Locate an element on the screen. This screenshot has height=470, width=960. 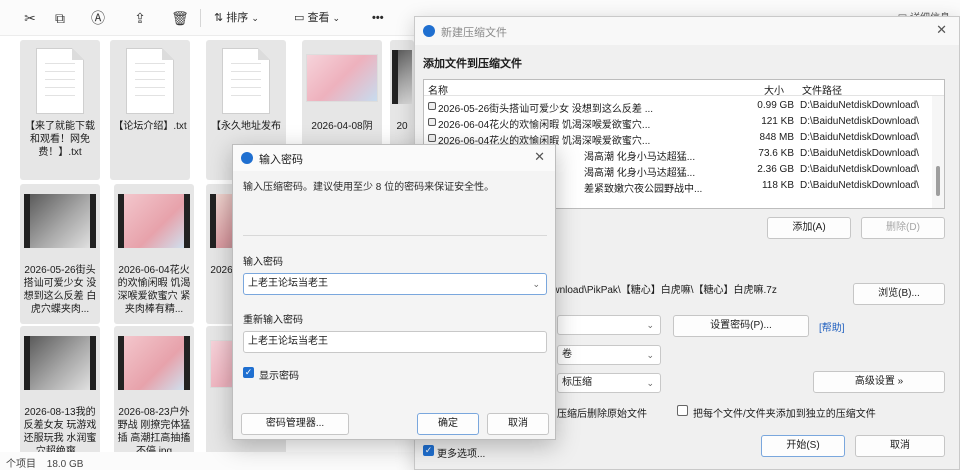
compression-select-value: 标压缩 is located at coordinates (577, 382).